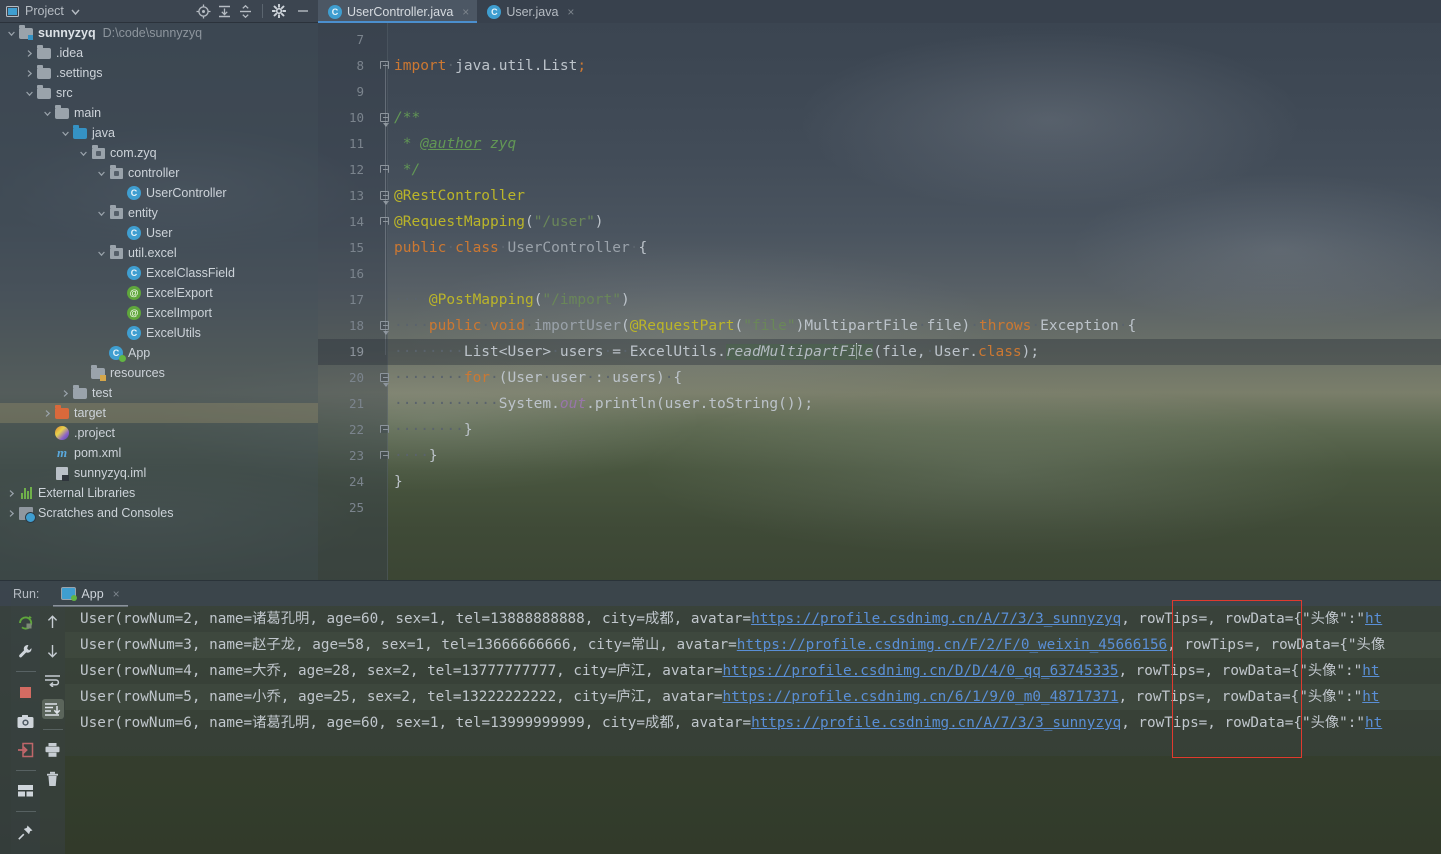  Describe the element at coordinates (529, 11) in the screenshot. I see `editor-tab-user-java: C User.java ×` at that location.